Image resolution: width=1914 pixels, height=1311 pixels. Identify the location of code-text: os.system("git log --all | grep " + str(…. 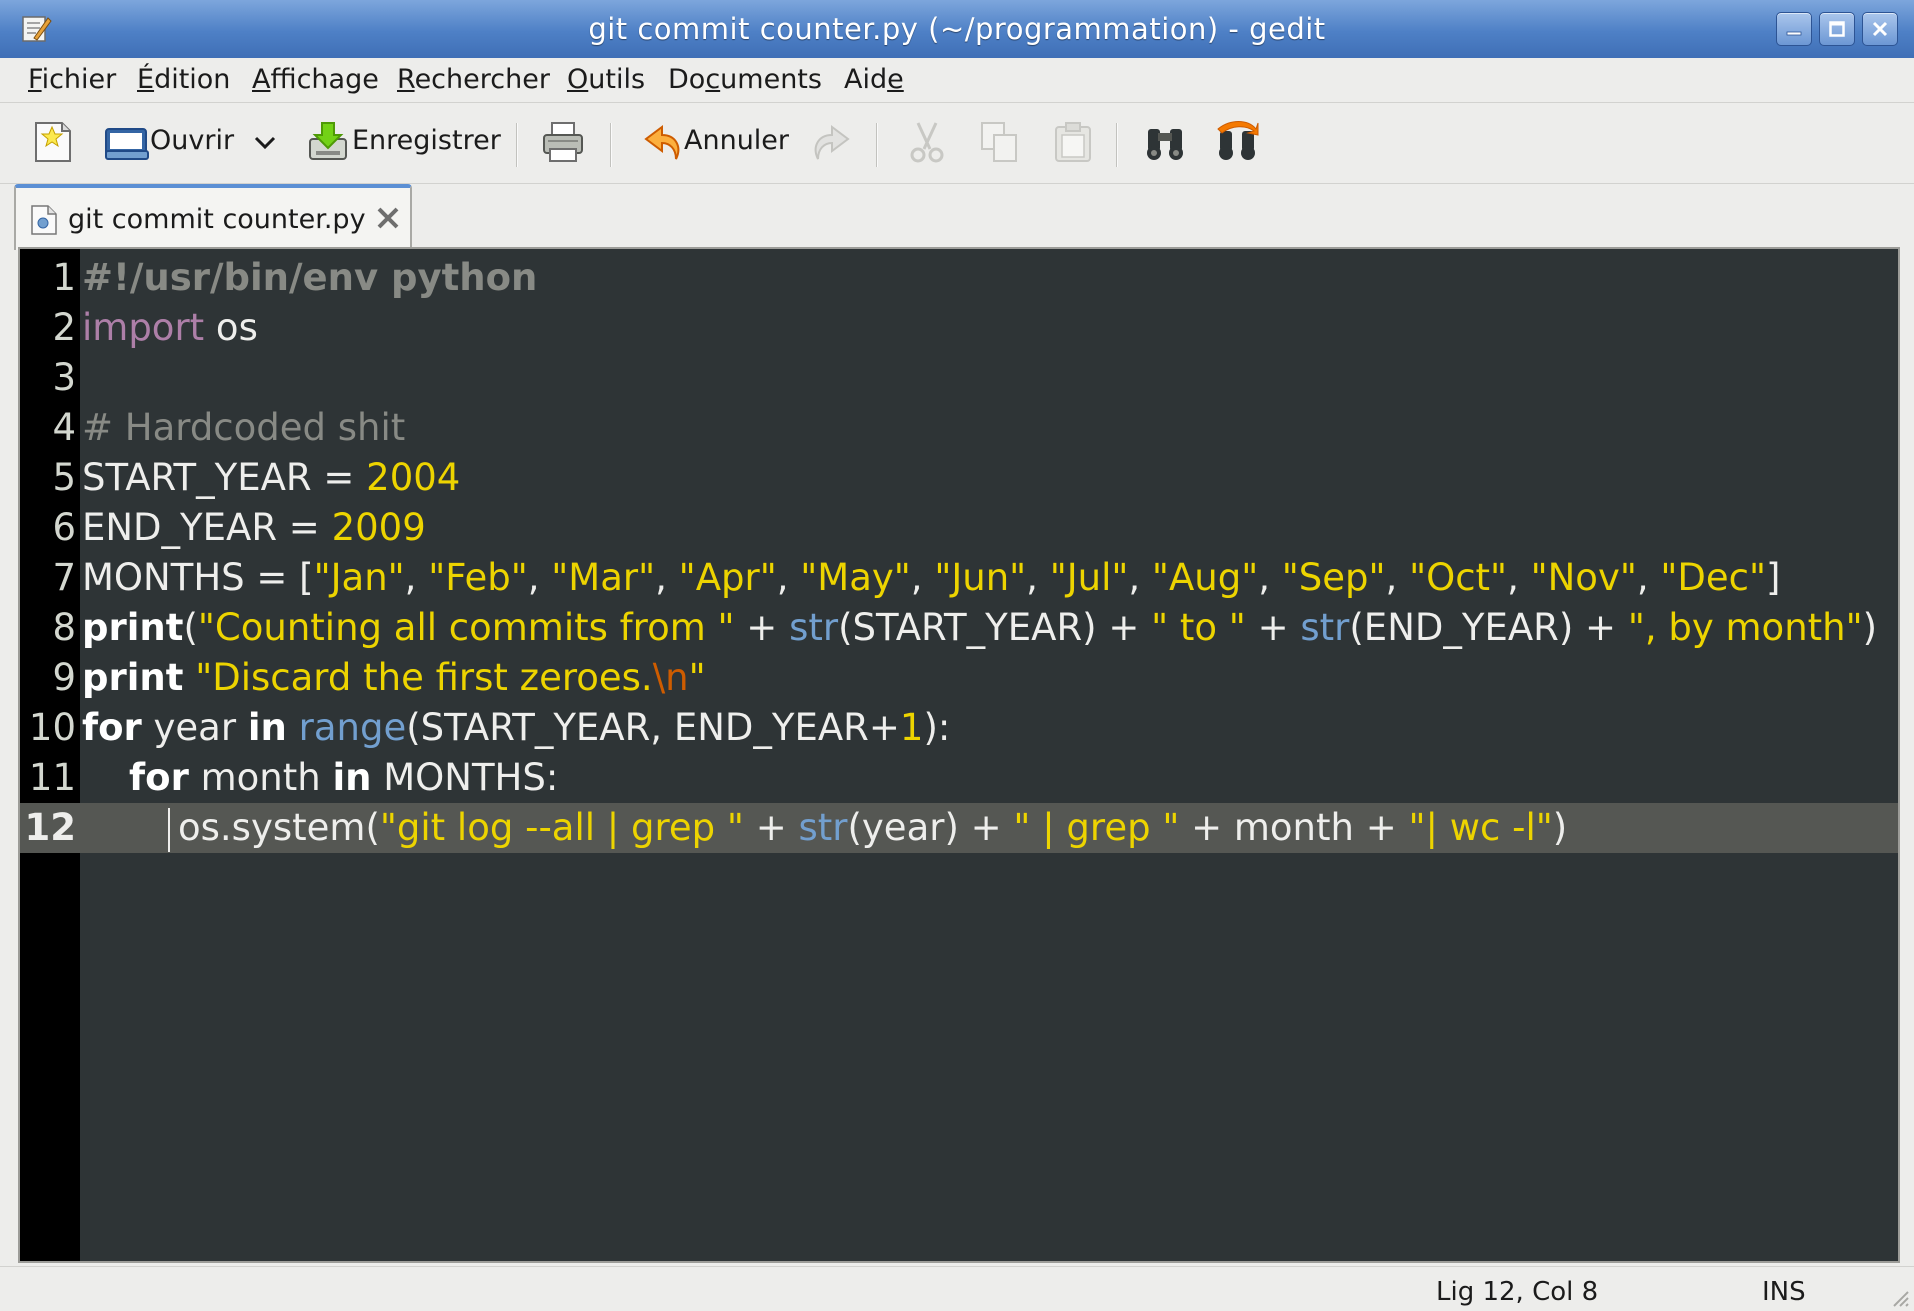
(824, 828).